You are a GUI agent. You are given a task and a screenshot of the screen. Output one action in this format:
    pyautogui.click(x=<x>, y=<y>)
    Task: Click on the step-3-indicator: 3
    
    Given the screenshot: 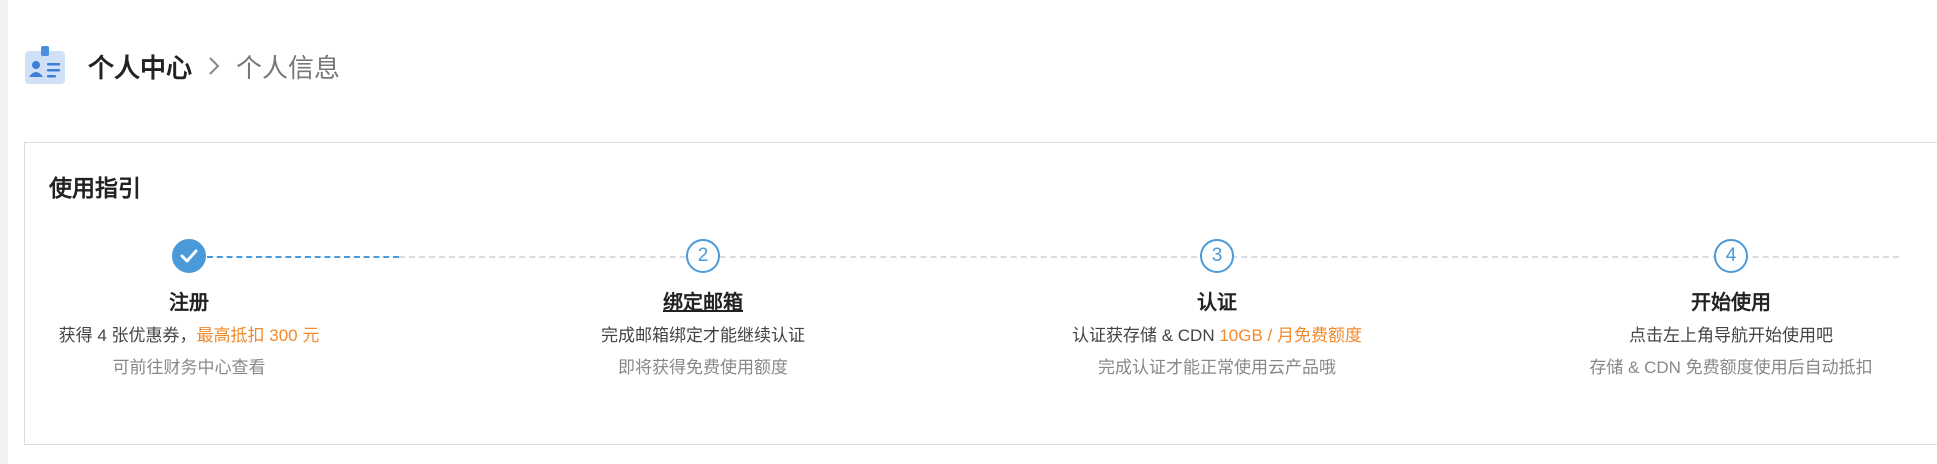 What is the action you would take?
    pyautogui.click(x=1217, y=256)
    